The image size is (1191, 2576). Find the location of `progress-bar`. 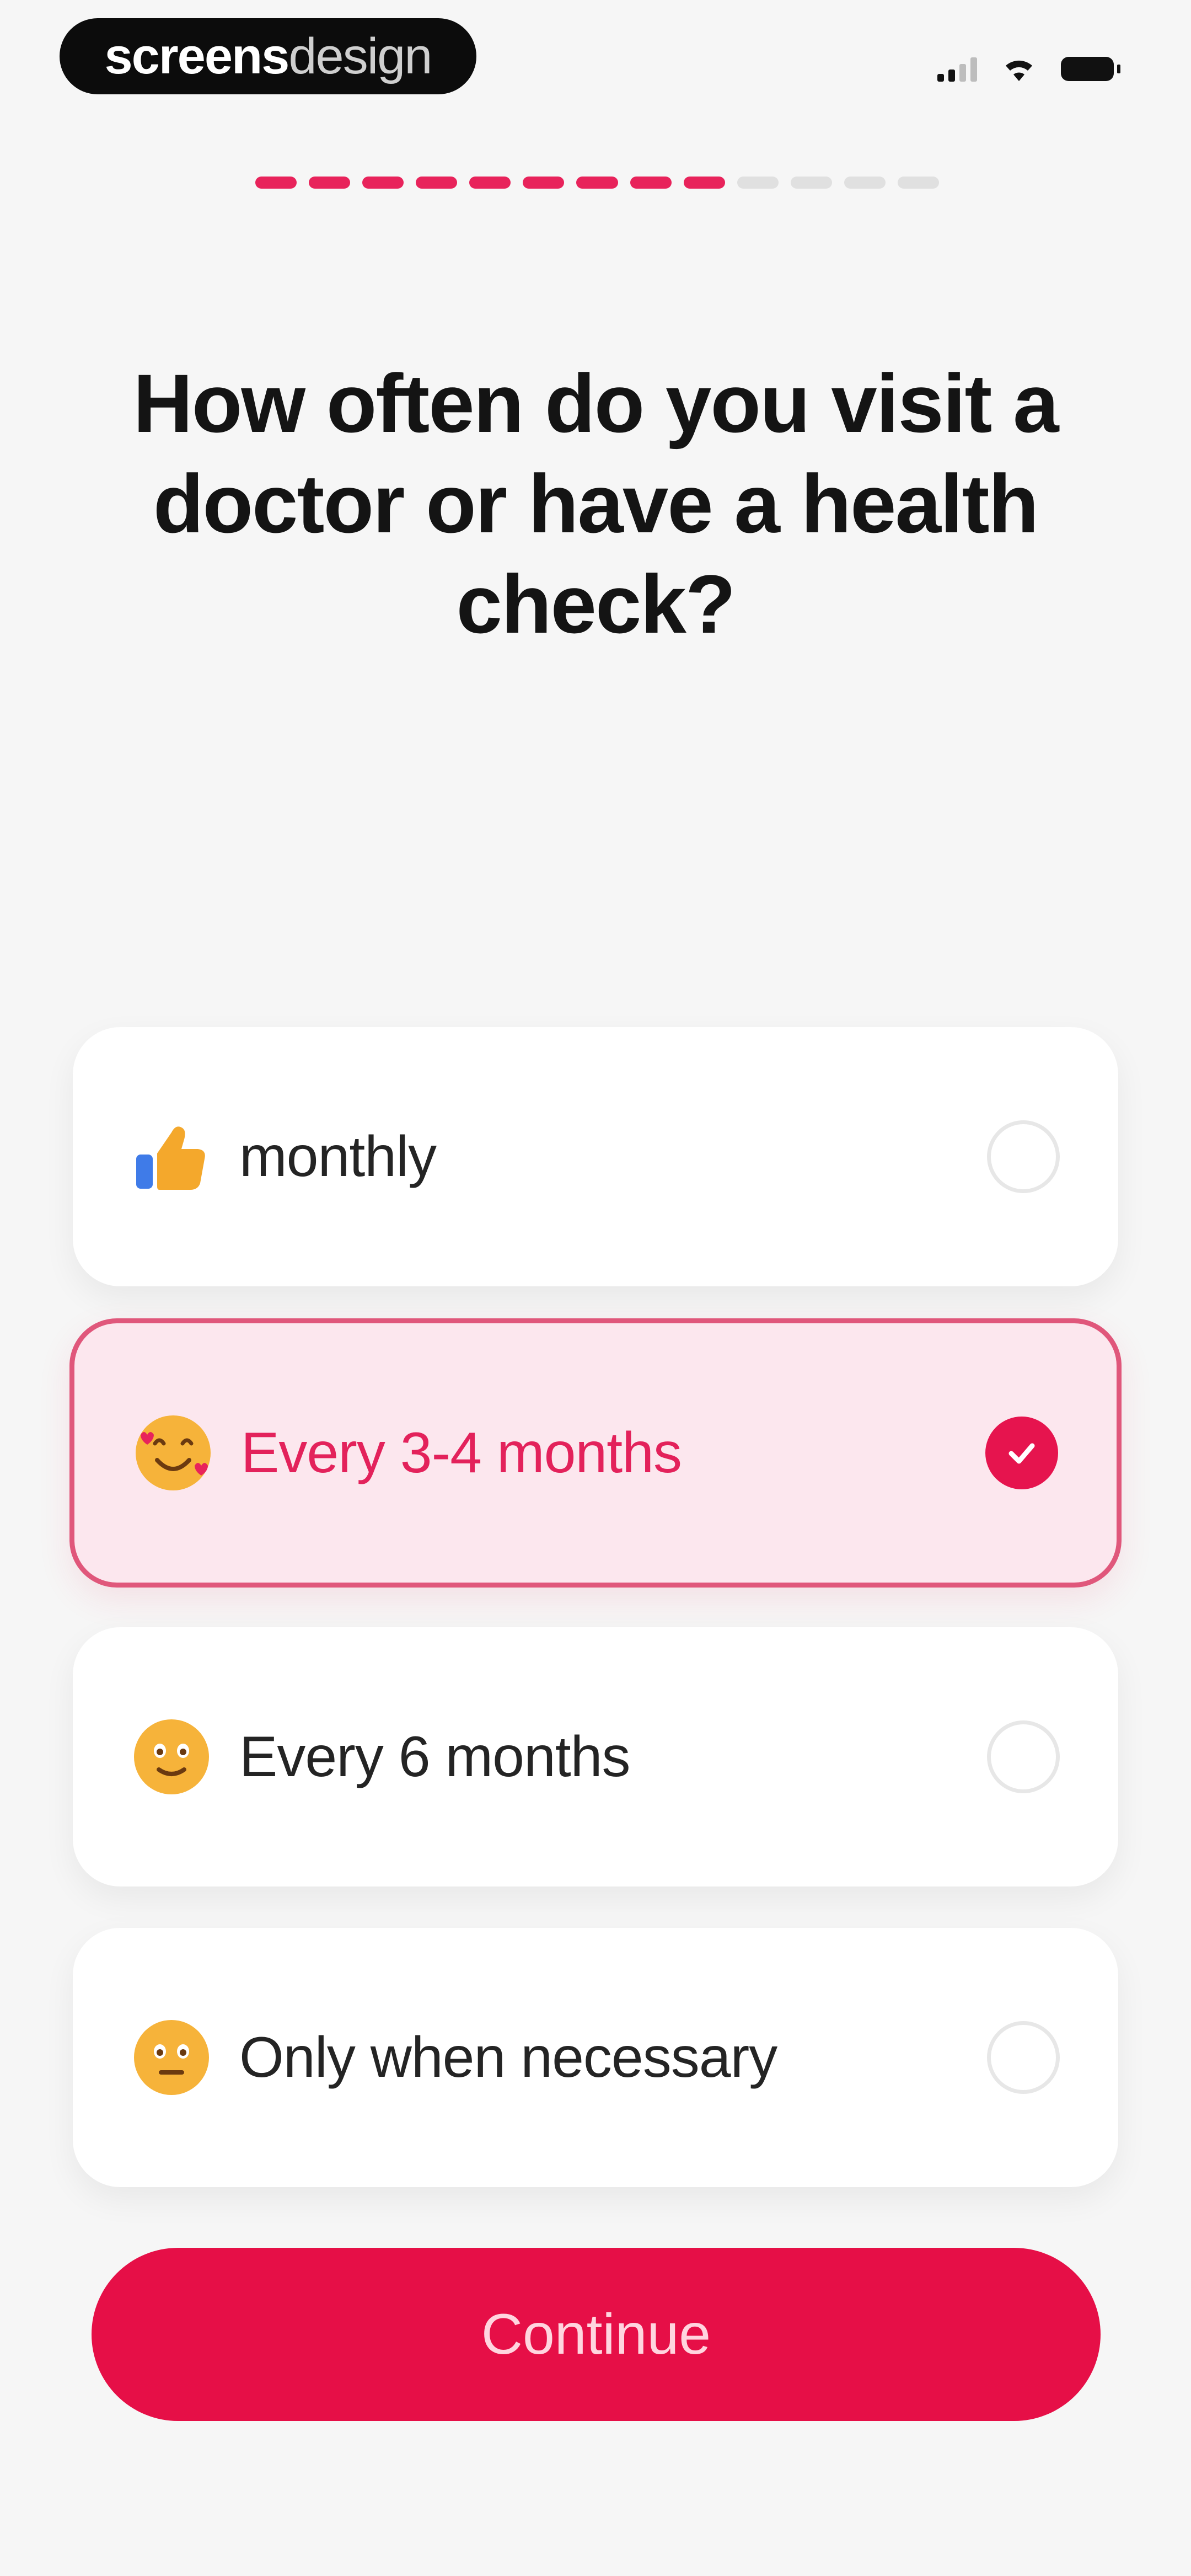

progress-bar is located at coordinates (597, 183).